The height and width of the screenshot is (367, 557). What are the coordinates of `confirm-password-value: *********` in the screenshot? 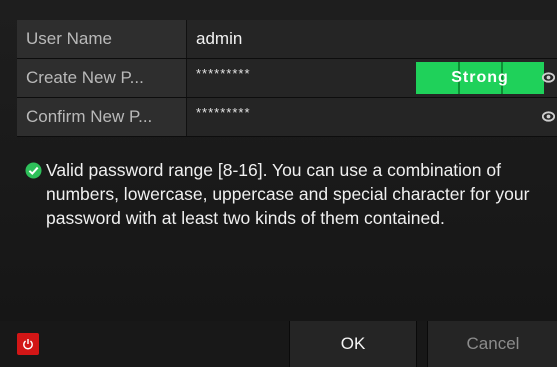 It's located at (223, 112).